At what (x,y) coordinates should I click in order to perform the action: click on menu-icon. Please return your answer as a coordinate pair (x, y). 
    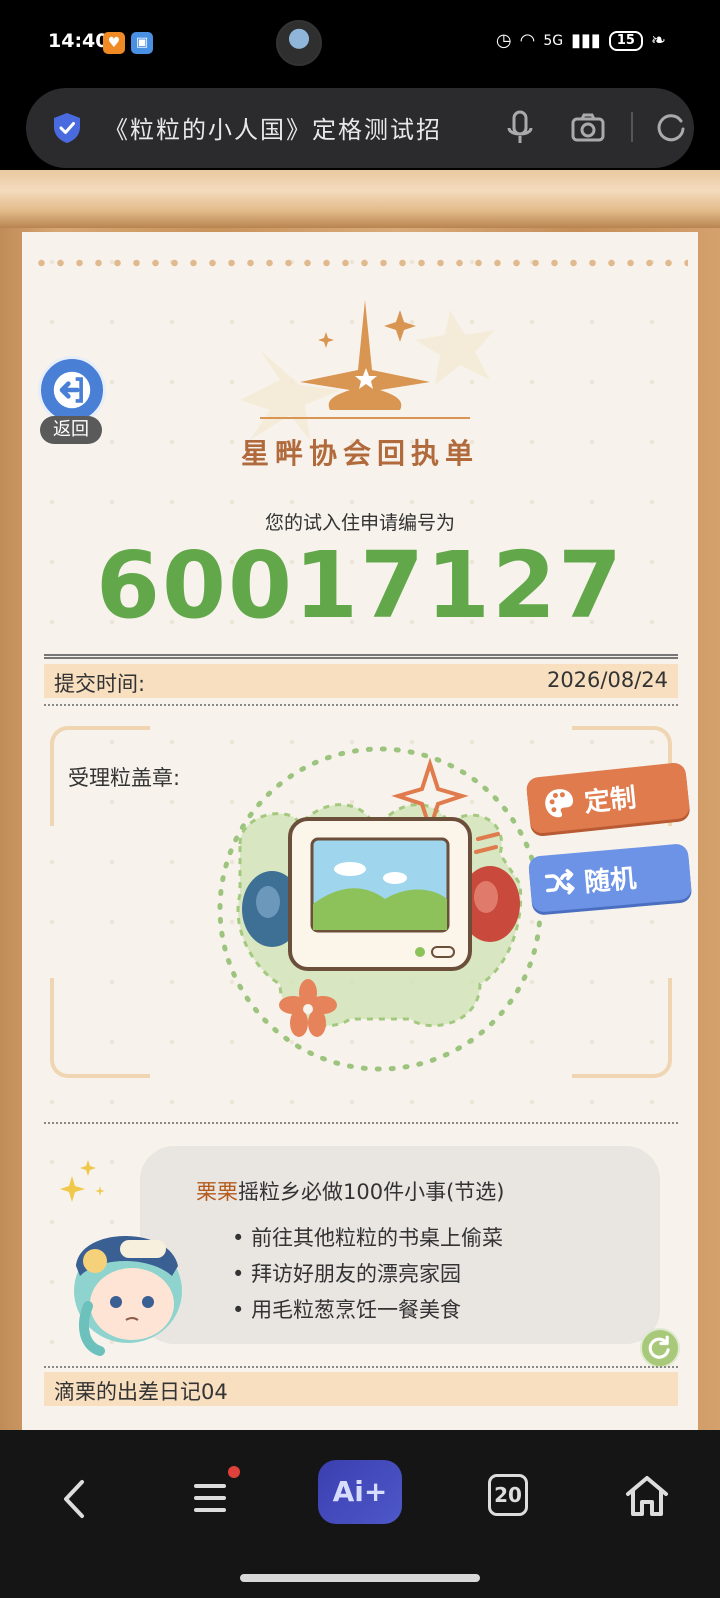
    Looking at the image, I should click on (210, 1498).